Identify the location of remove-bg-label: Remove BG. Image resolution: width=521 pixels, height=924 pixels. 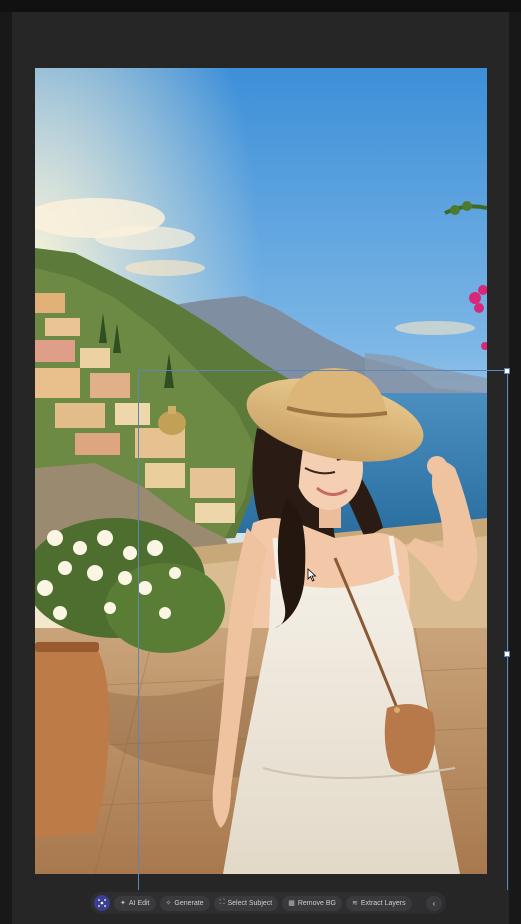
(316, 903).